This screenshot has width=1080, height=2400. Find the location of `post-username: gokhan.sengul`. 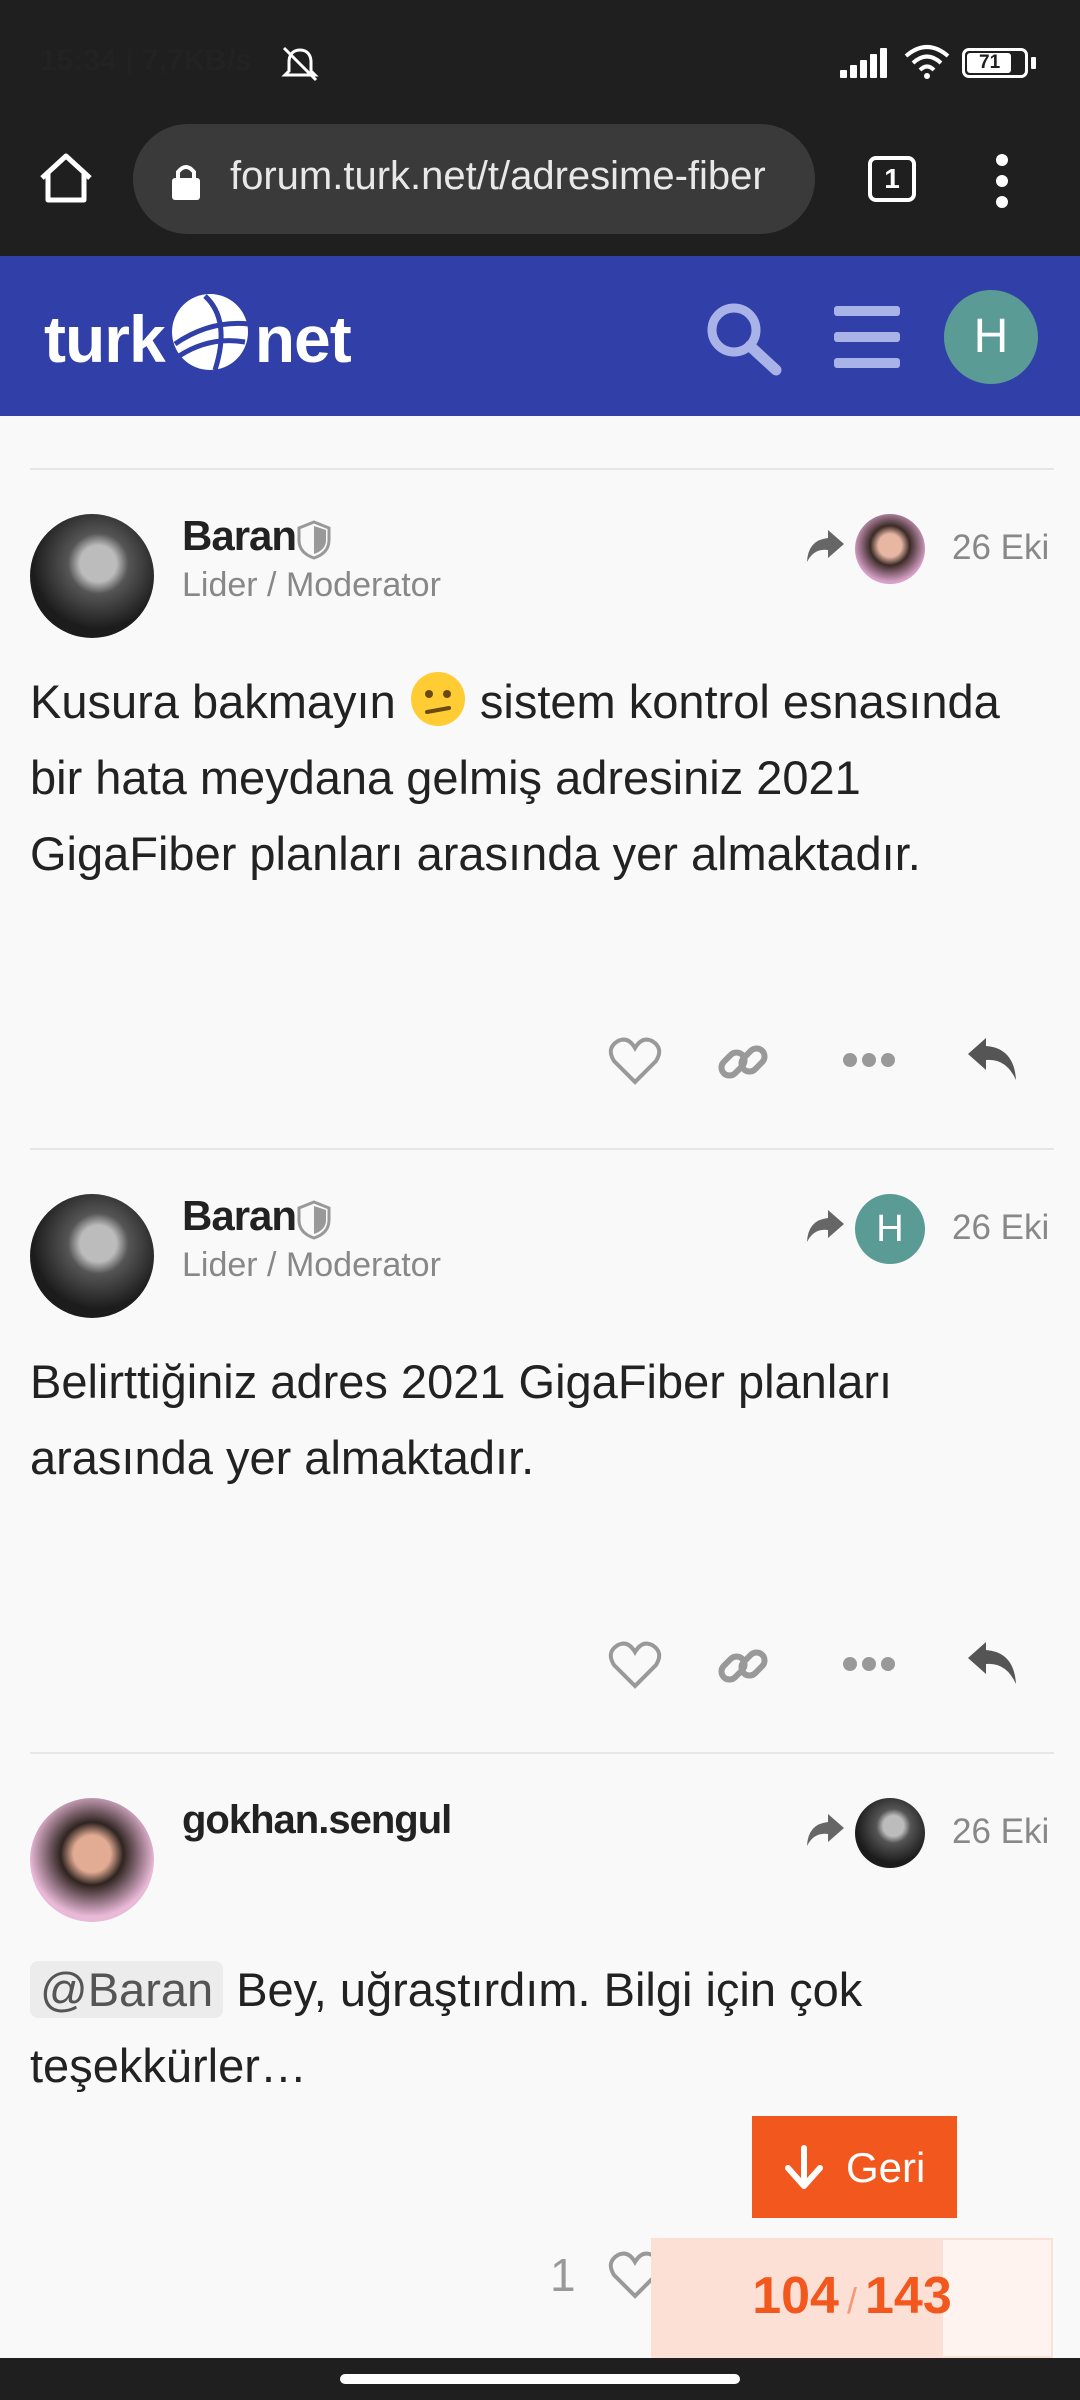

post-username: gokhan.sengul is located at coordinates (317, 1820).